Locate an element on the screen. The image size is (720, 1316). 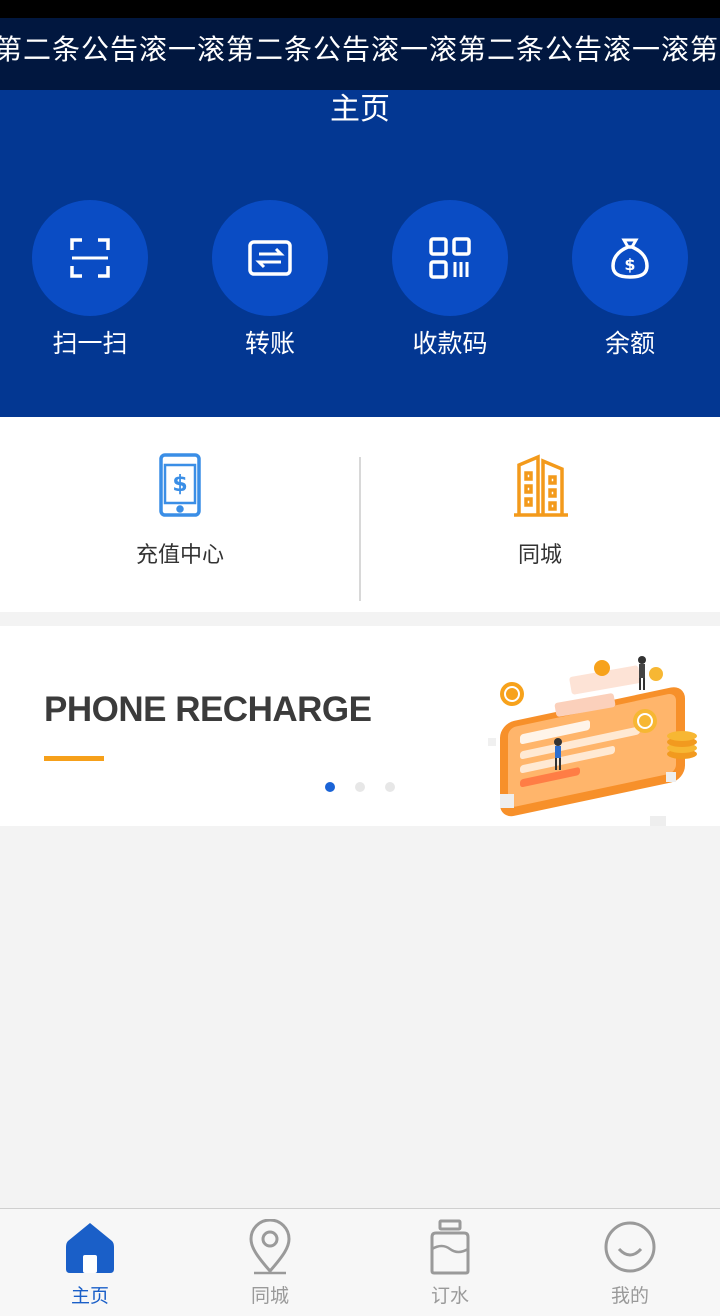
recharge-center-label: 充值中心 is located at coordinates (179, 555).